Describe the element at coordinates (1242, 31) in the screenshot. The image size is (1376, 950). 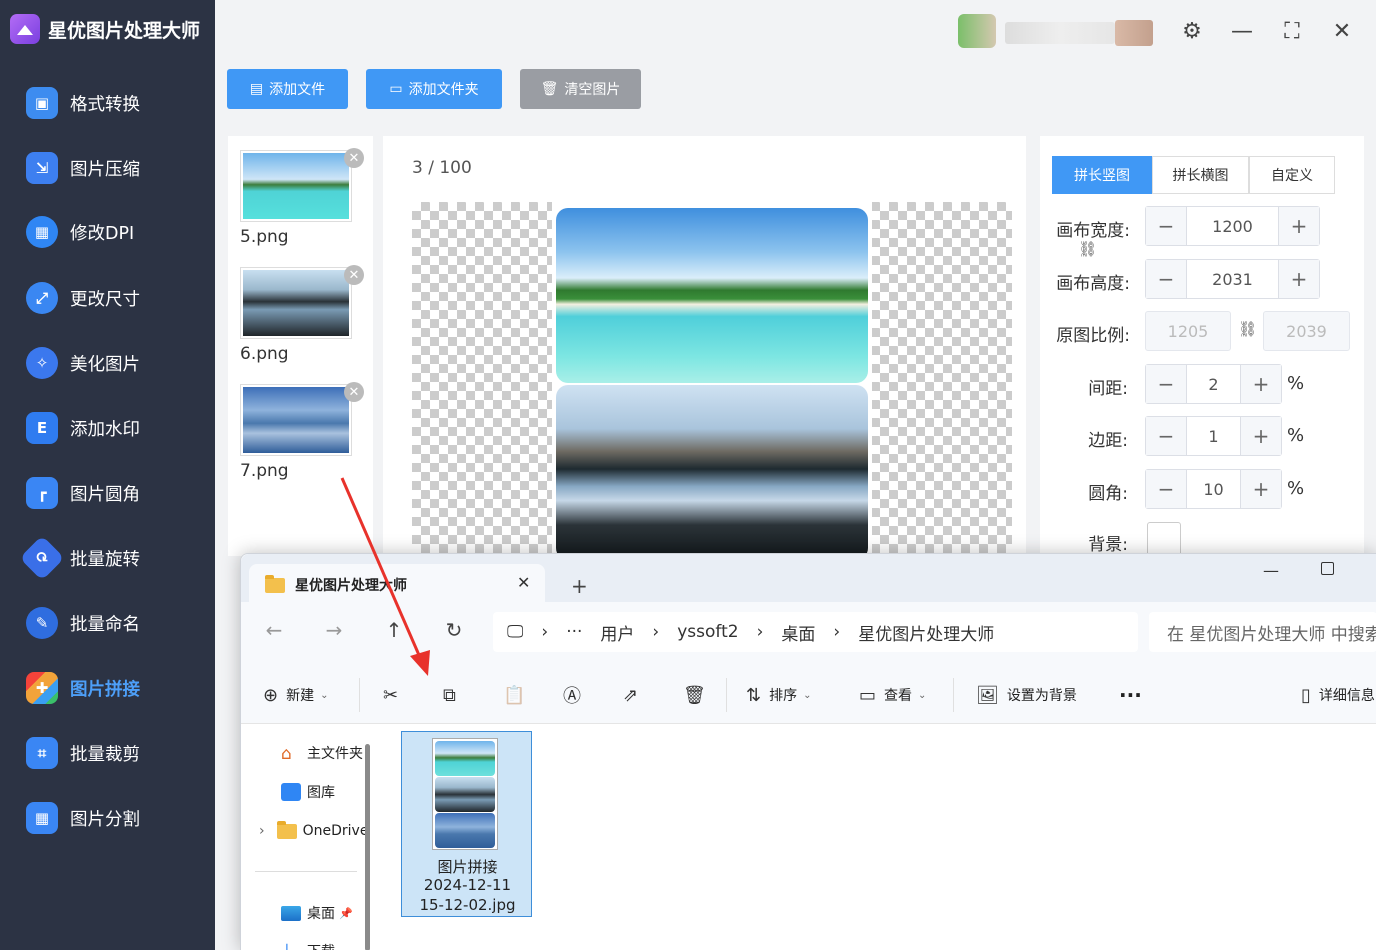
I see `minimize-icon: —` at that location.